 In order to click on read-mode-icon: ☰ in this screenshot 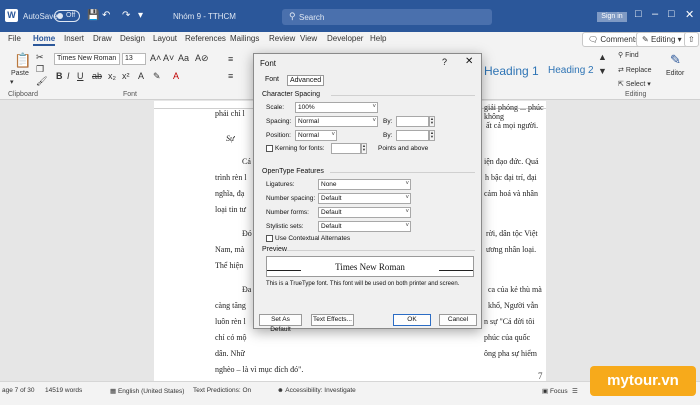, I will do `click(575, 391)`.